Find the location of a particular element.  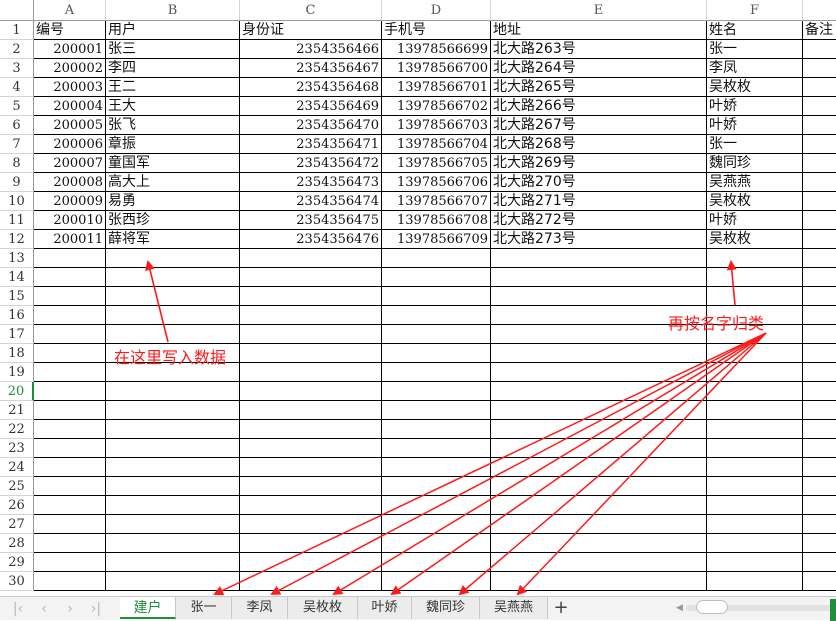

cell: 2354356466 is located at coordinates (311, 49).